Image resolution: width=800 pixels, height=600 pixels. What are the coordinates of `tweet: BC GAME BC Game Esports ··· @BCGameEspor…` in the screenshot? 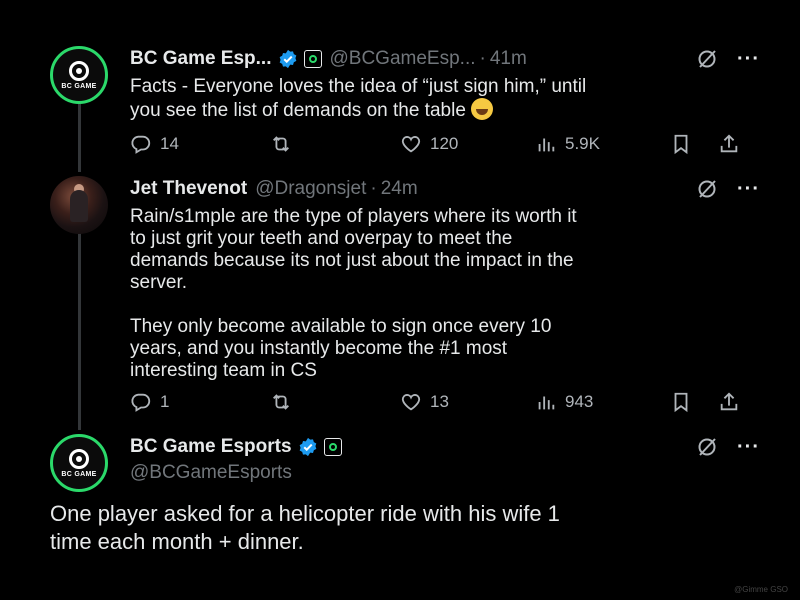 It's located at (405, 465).